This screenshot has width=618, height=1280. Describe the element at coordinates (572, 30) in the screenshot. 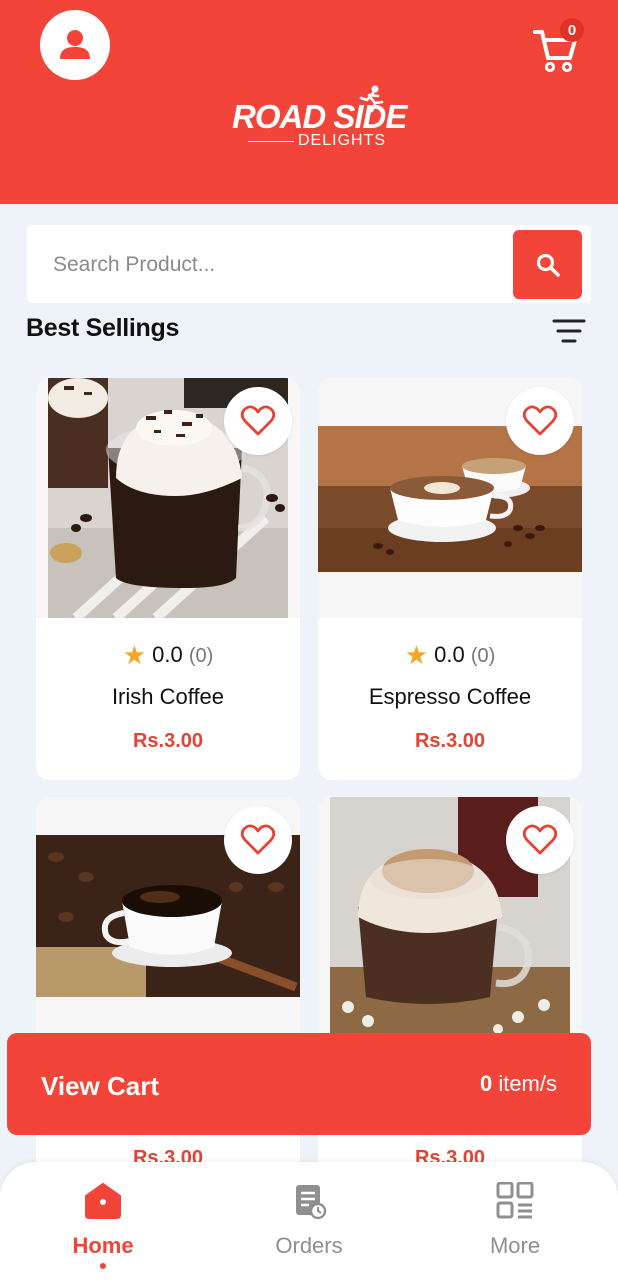

I see `cart-count-badge: 0` at that location.